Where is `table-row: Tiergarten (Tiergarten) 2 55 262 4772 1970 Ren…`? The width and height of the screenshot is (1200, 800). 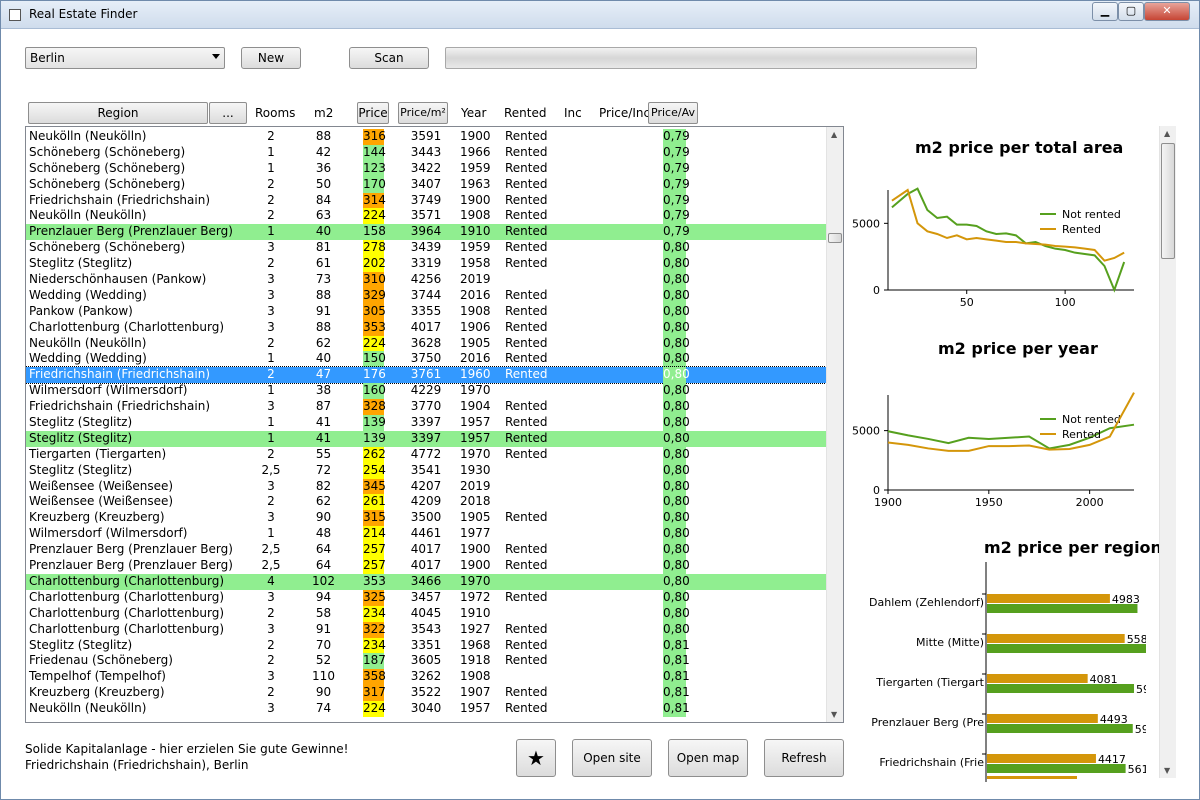
table-row: Tiergarten (Tiergarten) 2 55 262 4772 1970 Ren… is located at coordinates (426, 454).